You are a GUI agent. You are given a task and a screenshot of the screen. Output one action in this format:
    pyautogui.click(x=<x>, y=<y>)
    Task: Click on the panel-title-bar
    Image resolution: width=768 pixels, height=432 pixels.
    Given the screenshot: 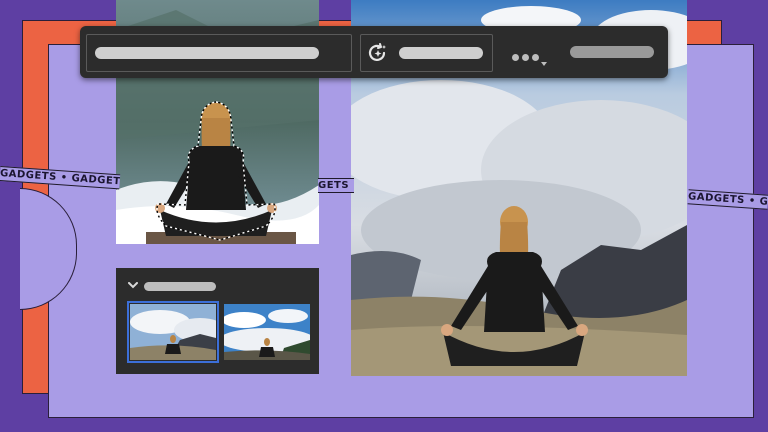 What is the action you would take?
    pyautogui.click(x=180, y=286)
    